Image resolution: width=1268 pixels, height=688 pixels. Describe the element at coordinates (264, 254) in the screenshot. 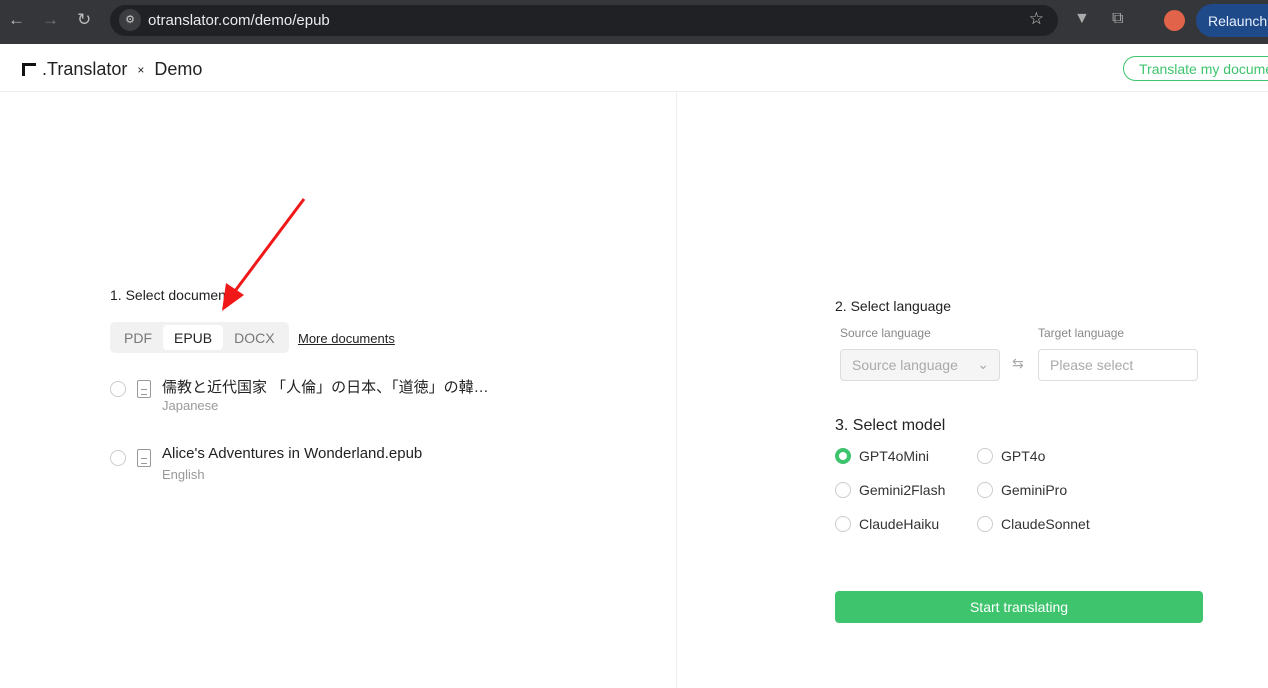

I see `annotation-arrow` at that location.